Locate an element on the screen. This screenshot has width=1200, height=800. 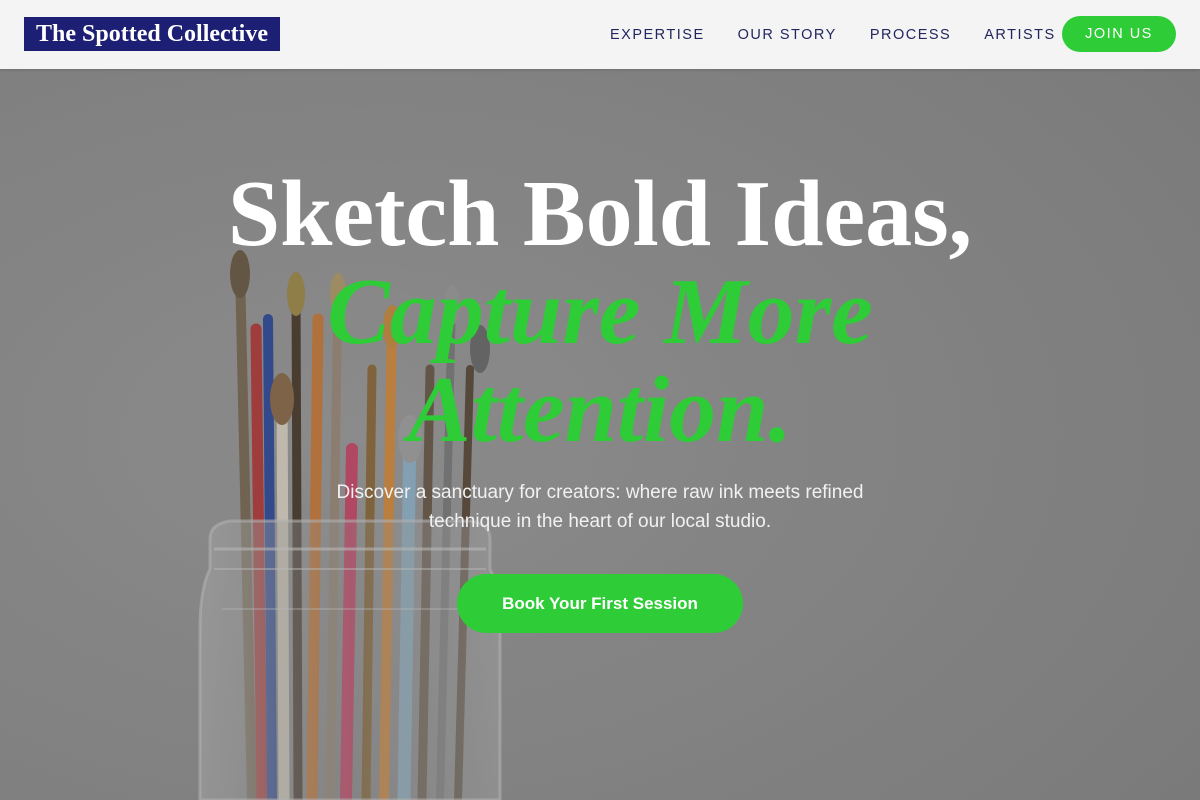
hero-headline-line1: Sketch Bold Ideas, is located at coordinates (600, 214).